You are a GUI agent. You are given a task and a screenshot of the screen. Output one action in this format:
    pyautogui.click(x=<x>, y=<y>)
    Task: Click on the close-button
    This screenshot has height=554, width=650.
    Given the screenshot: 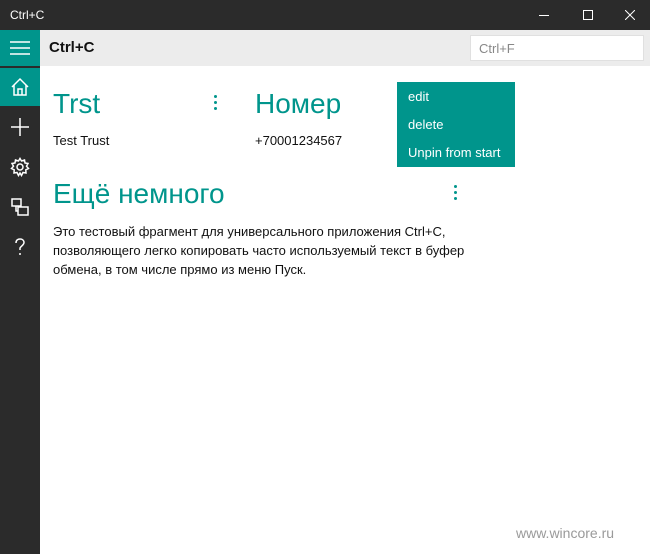 What is the action you would take?
    pyautogui.click(x=629, y=15)
    